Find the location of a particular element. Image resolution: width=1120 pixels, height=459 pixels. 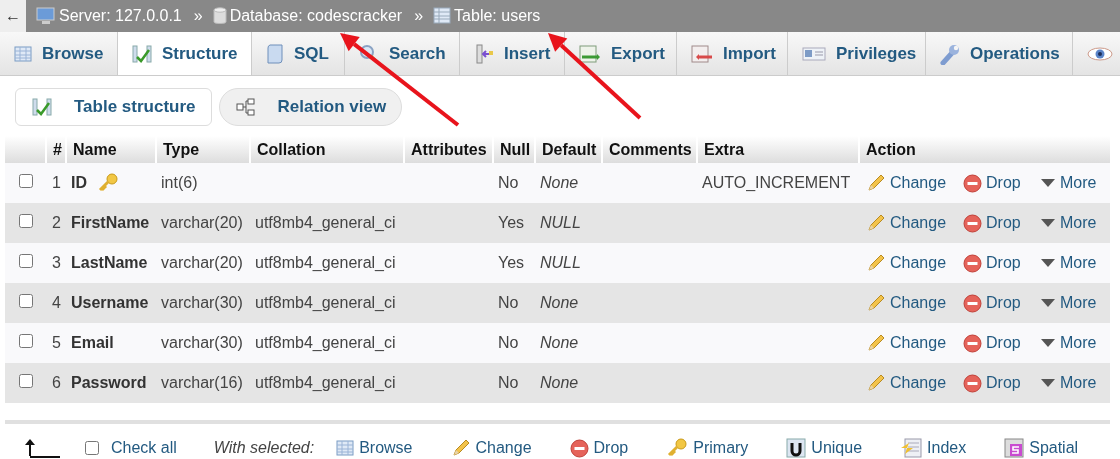

breadcrumb-link: Server: 127.0.0.1 is located at coordinates (109, 16).